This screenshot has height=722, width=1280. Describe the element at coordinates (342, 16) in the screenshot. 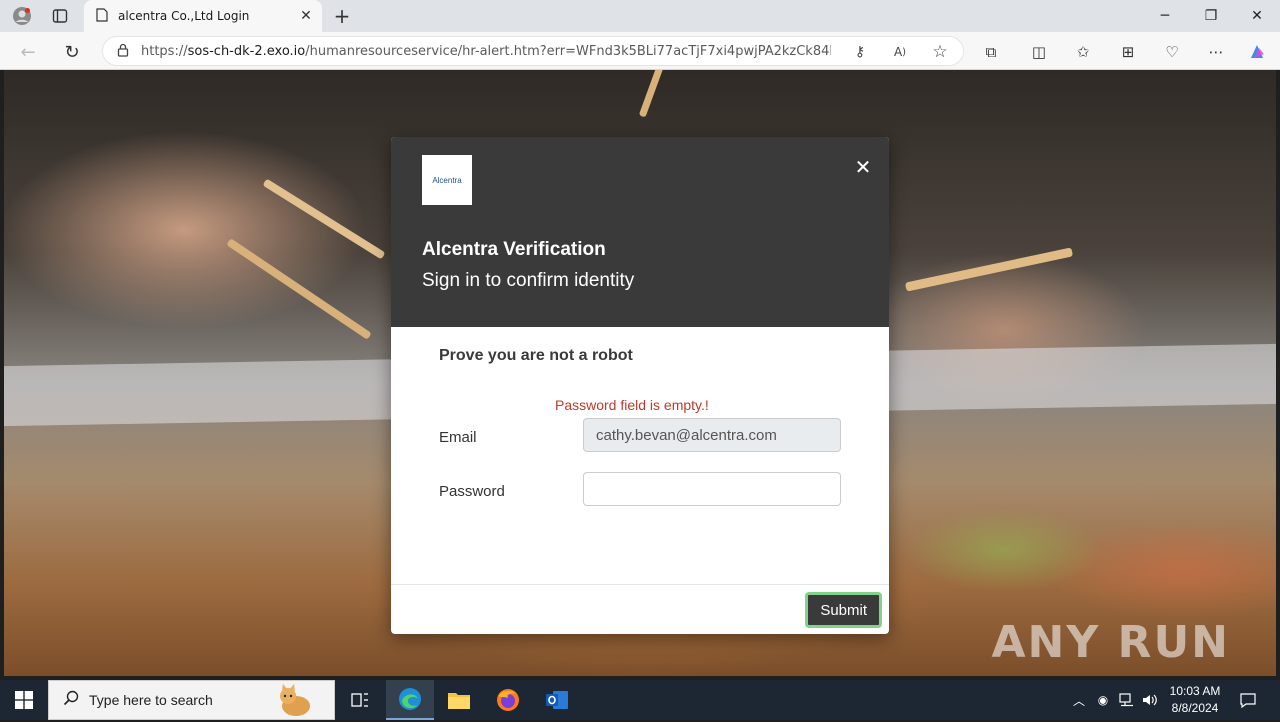

I see `new-tab-button: +` at that location.